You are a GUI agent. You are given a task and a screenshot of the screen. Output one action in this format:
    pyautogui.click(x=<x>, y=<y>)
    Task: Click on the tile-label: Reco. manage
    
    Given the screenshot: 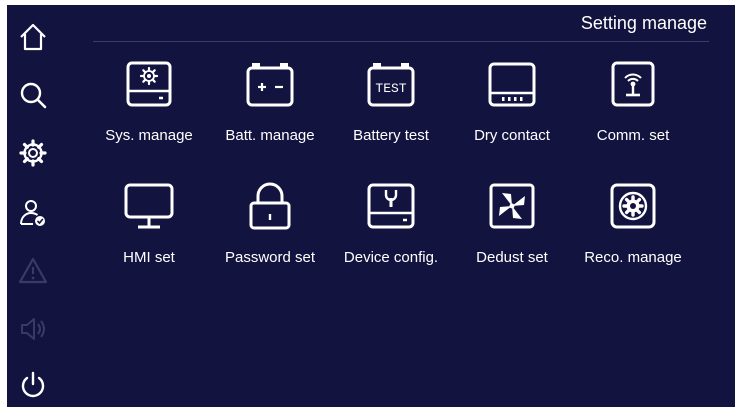 What is the action you would take?
    pyautogui.click(x=633, y=257)
    